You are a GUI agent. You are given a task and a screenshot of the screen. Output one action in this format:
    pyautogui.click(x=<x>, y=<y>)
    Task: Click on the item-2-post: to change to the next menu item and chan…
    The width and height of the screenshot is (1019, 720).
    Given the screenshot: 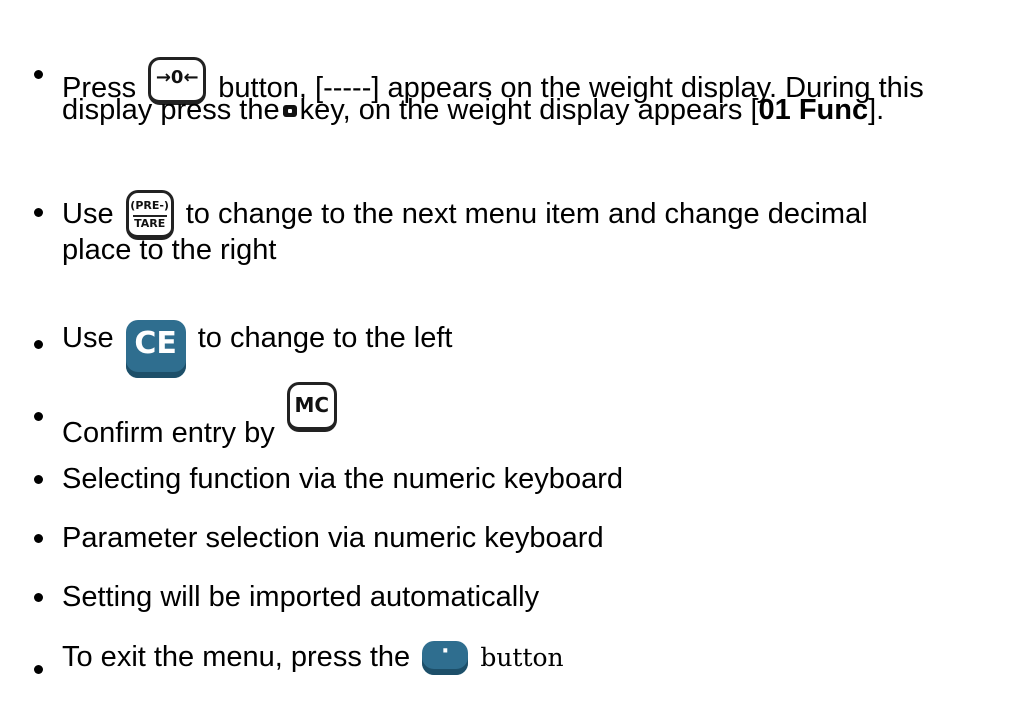 What is the action you would take?
    pyautogui.click(x=526, y=214)
    